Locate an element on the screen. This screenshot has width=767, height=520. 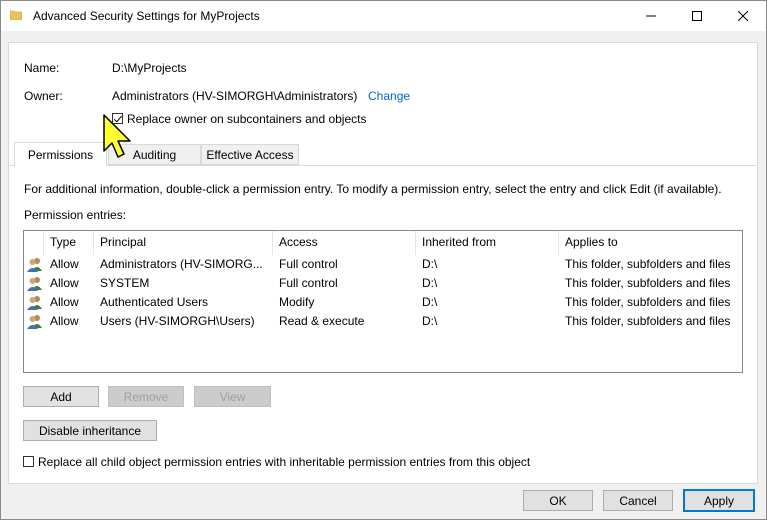
minimize-icon is located at coordinates (651, 16).